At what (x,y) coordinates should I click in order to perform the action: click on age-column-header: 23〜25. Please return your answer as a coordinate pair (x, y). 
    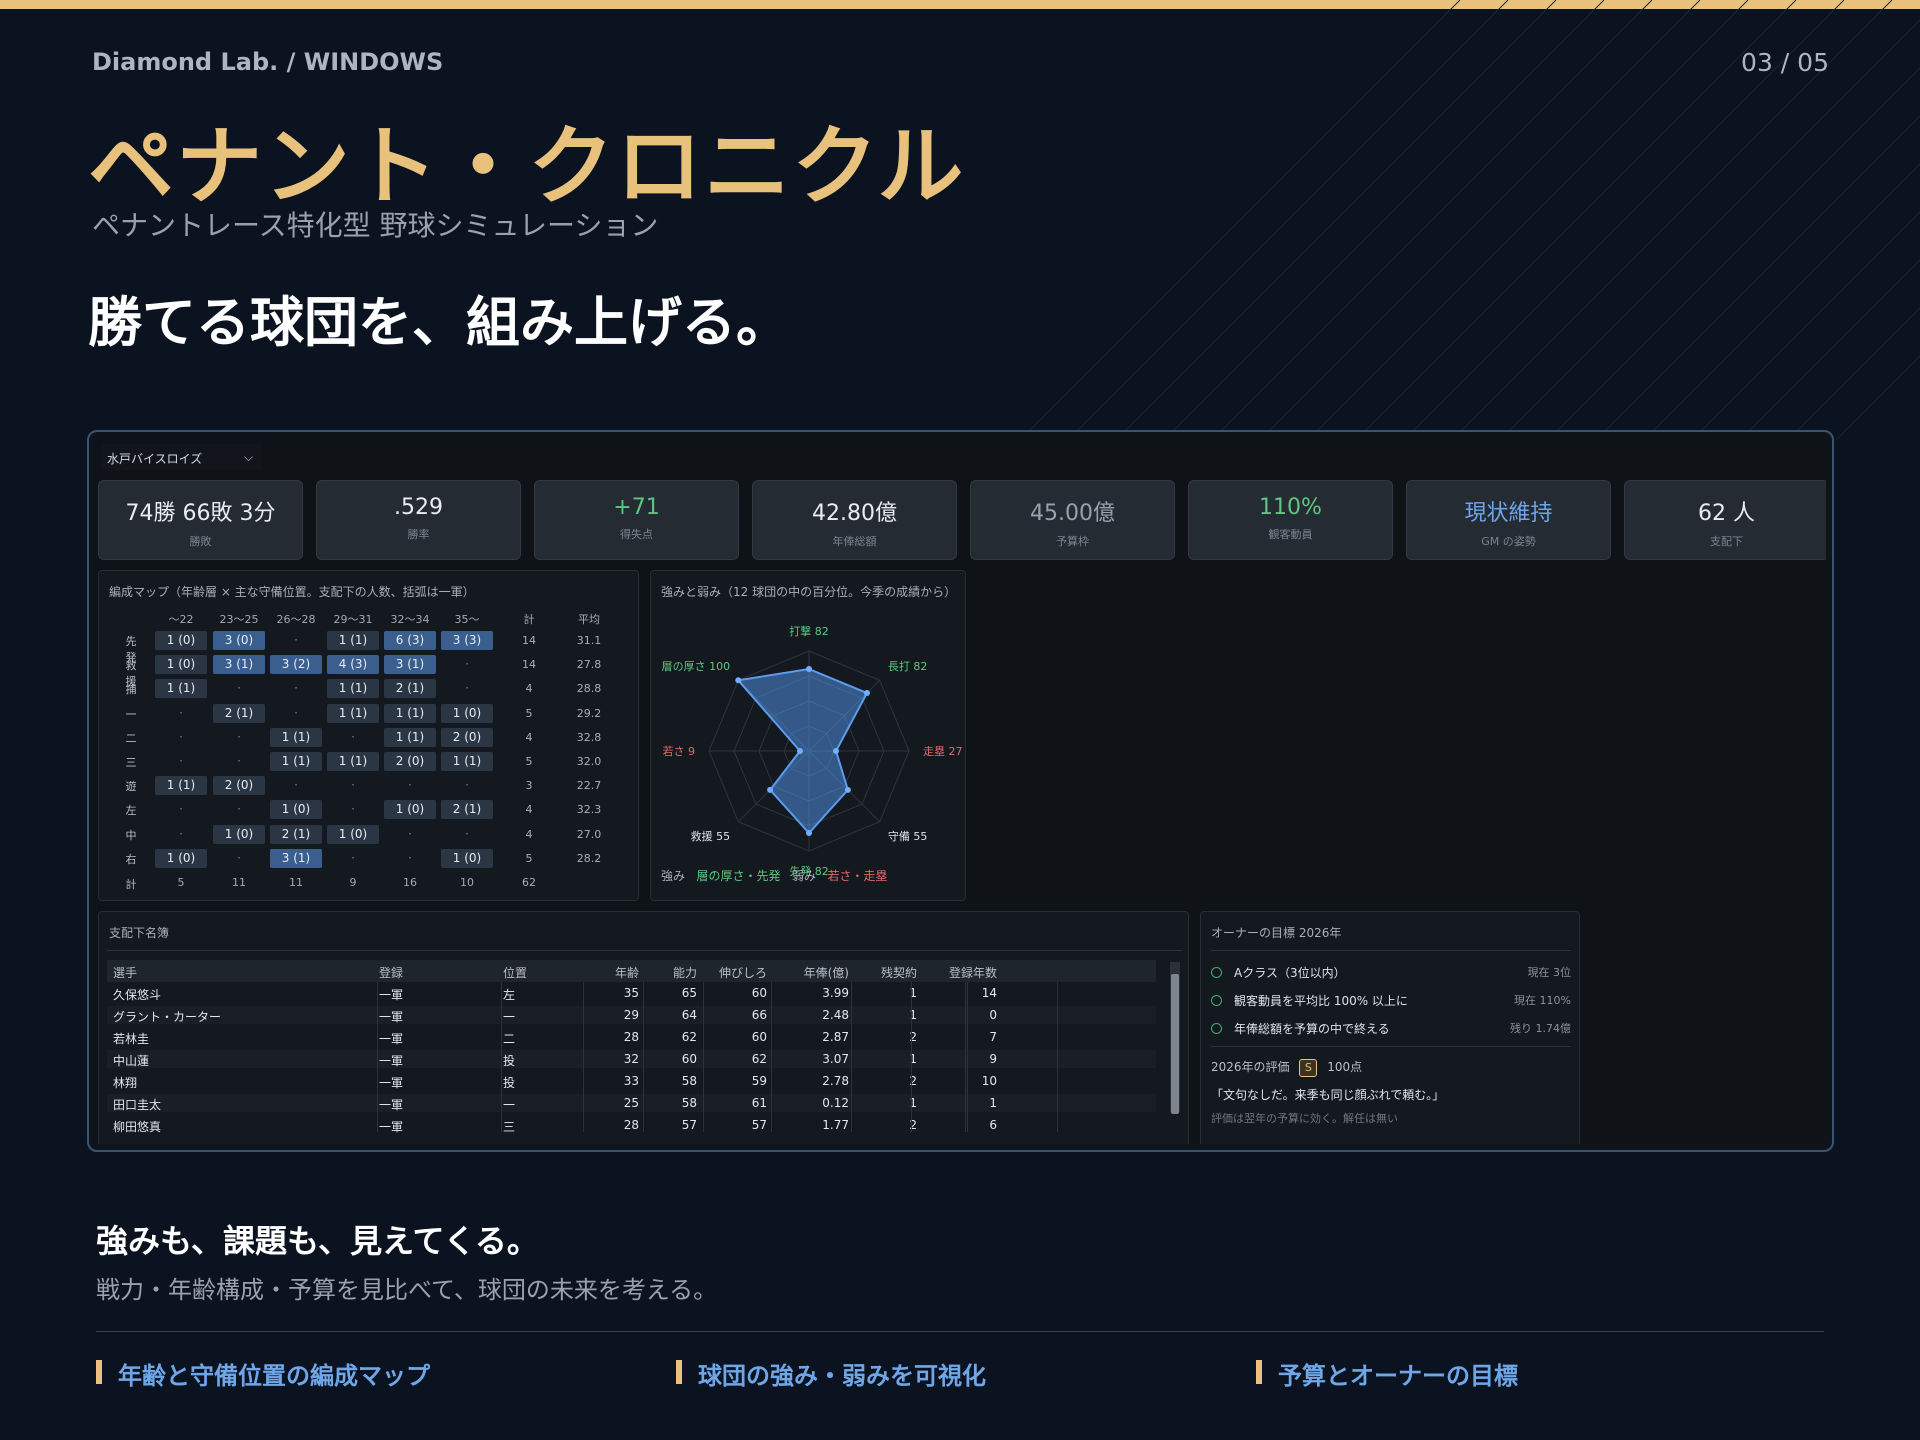
    Looking at the image, I should click on (239, 619).